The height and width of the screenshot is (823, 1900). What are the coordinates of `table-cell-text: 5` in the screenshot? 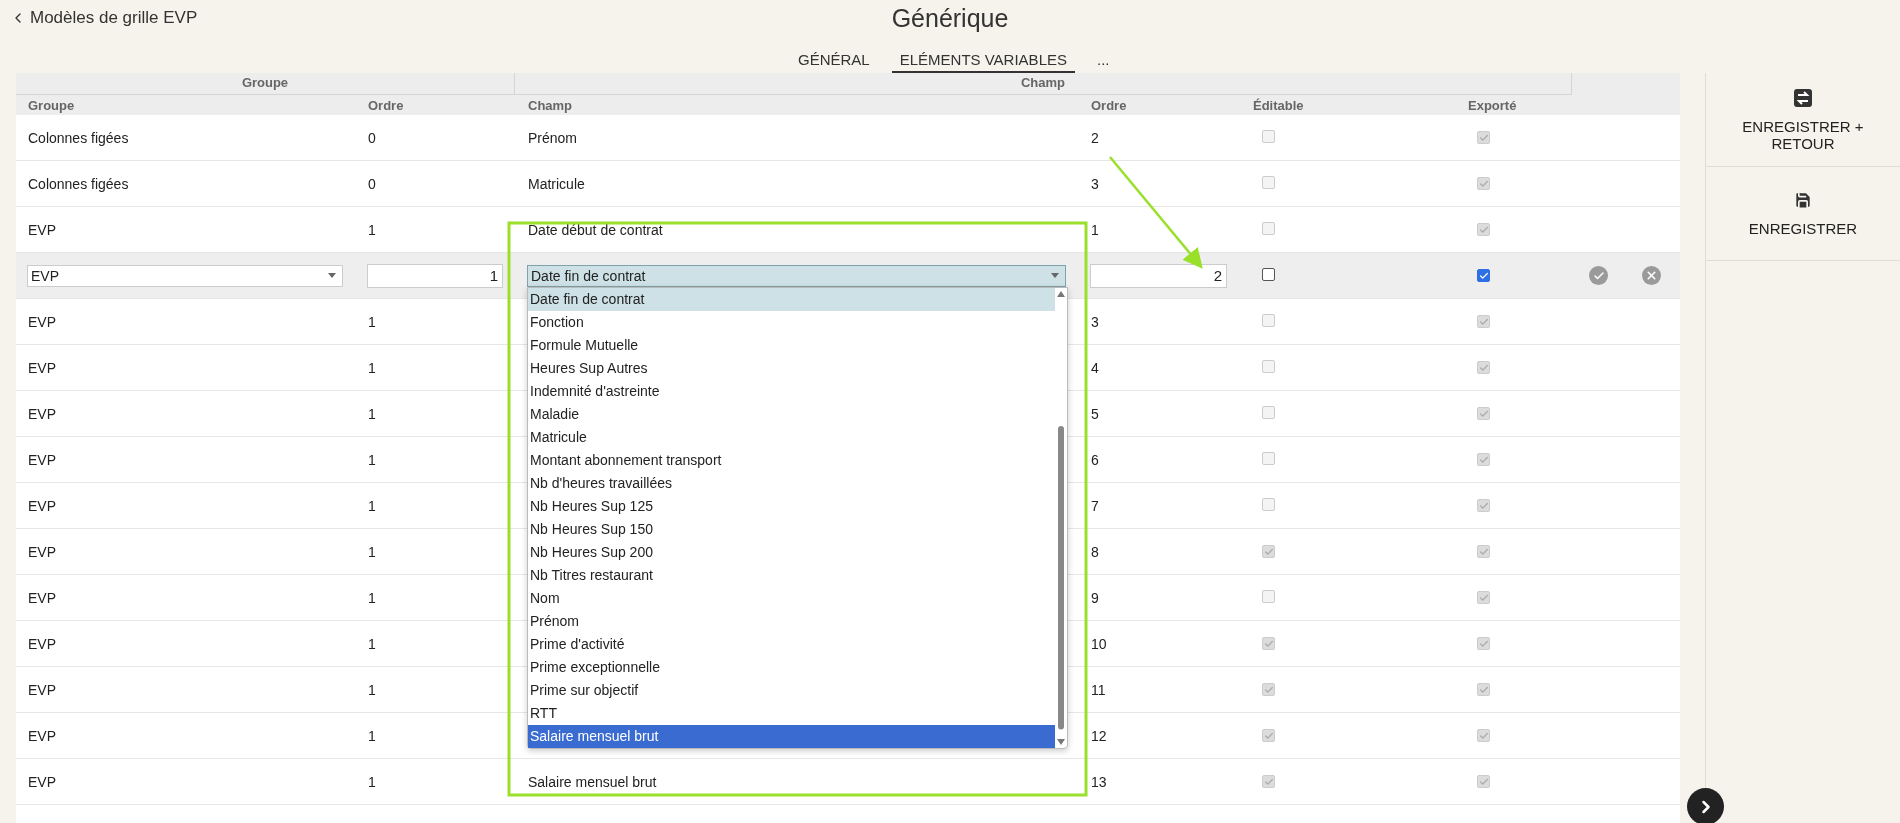 It's located at (1095, 413).